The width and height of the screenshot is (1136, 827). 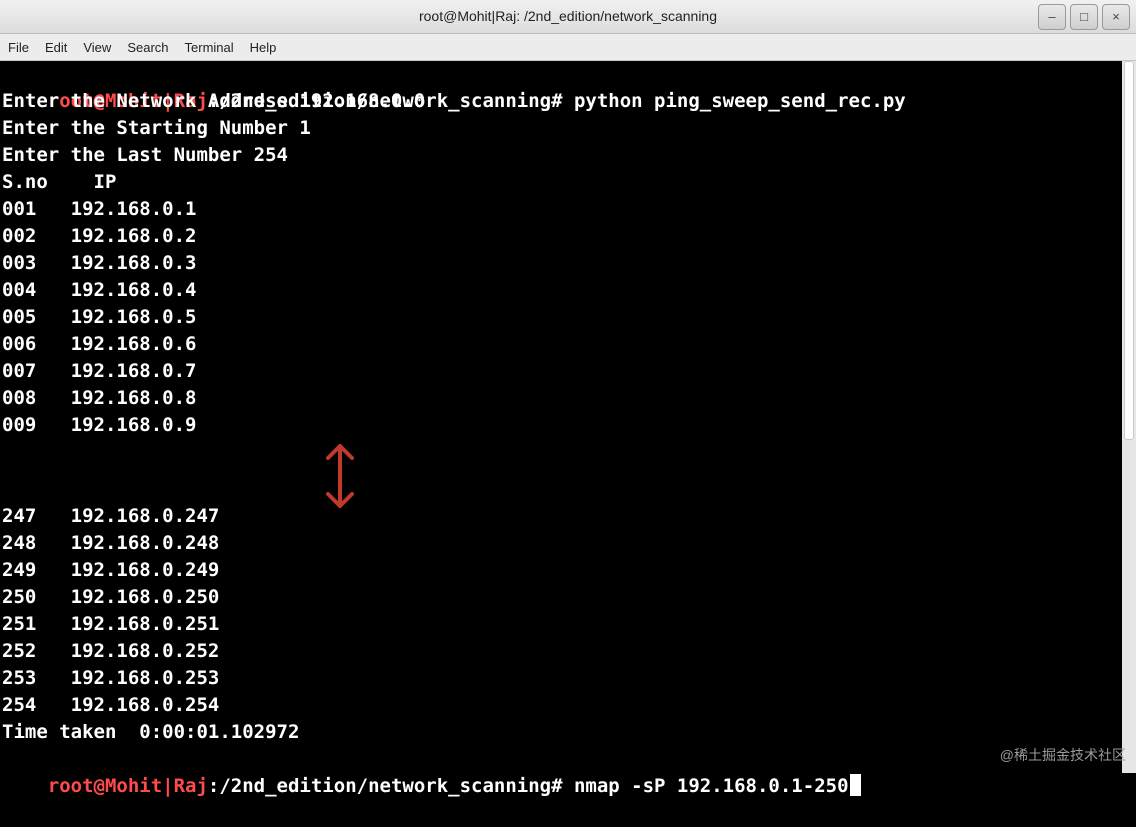 I want to click on output-line: Enter the Starting Number 1, so click(x=156, y=128).